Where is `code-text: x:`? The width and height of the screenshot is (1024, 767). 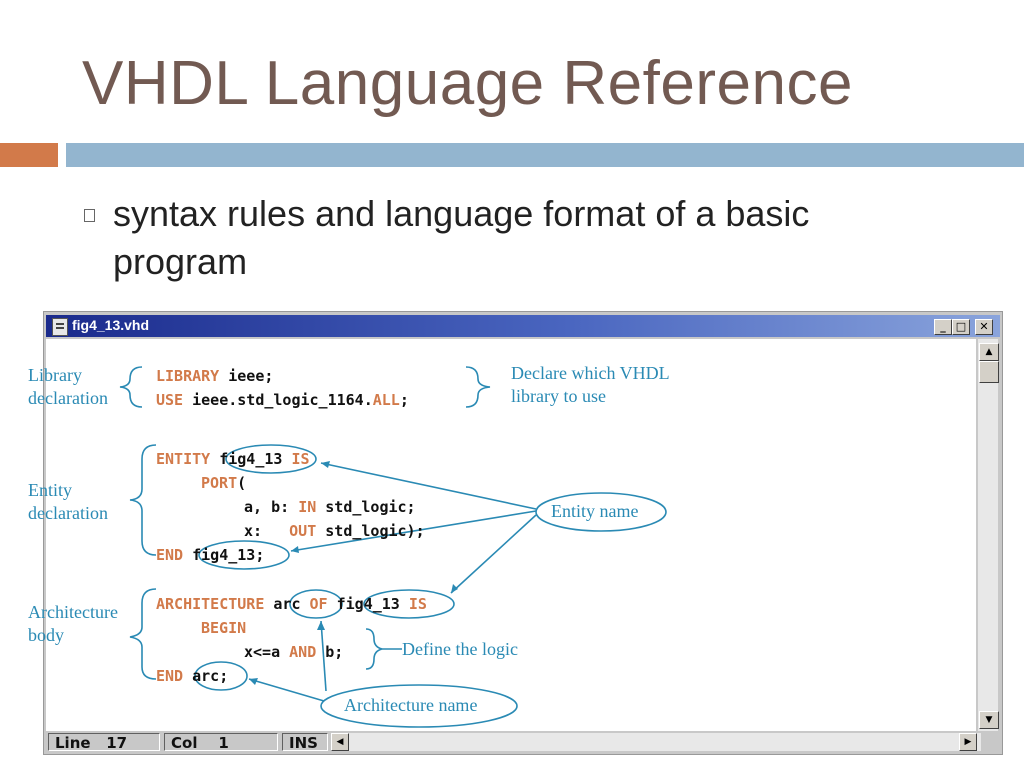
code-text: x: is located at coordinates (267, 531).